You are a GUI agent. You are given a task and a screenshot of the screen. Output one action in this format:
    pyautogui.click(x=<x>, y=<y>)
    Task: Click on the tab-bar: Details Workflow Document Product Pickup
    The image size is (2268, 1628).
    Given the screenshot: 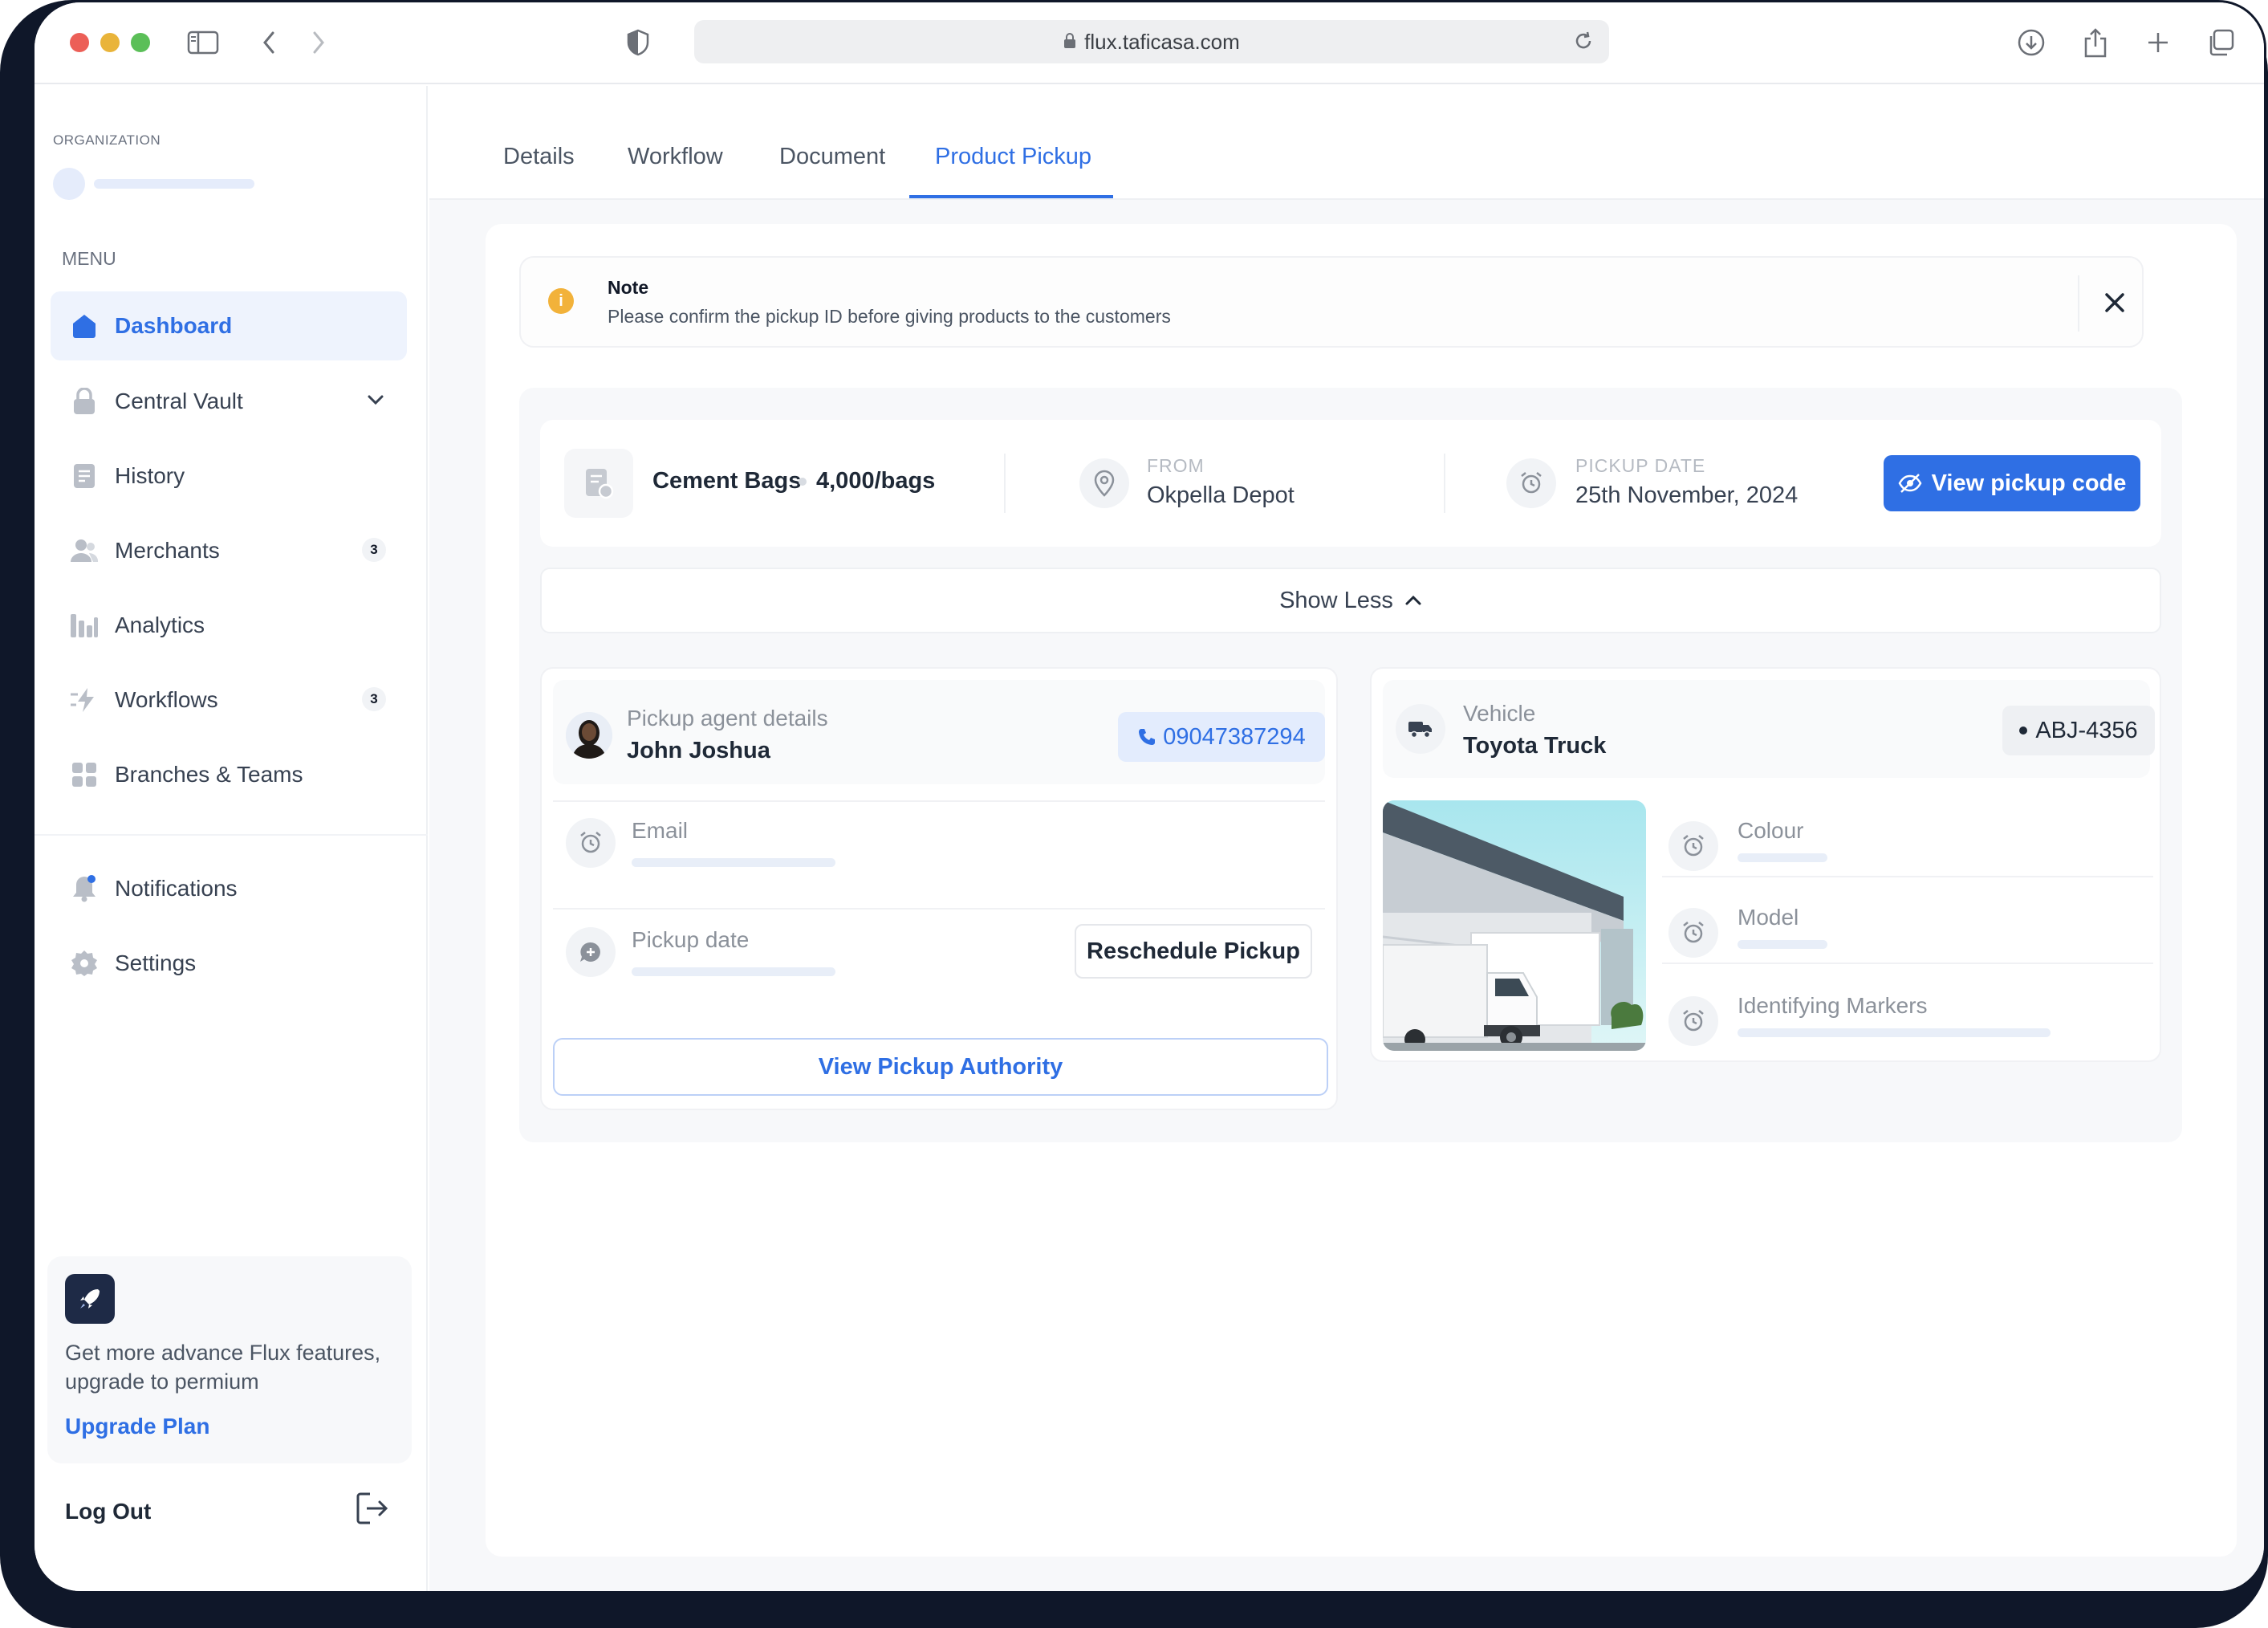 What is the action you would take?
    pyautogui.click(x=1346, y=143)
    